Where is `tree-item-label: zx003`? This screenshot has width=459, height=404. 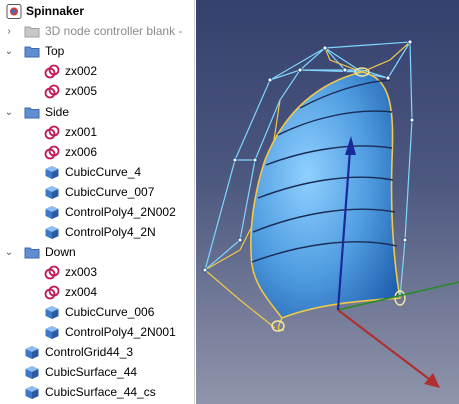 tree-item-label: zx003 is located at coordinates (81, 272).